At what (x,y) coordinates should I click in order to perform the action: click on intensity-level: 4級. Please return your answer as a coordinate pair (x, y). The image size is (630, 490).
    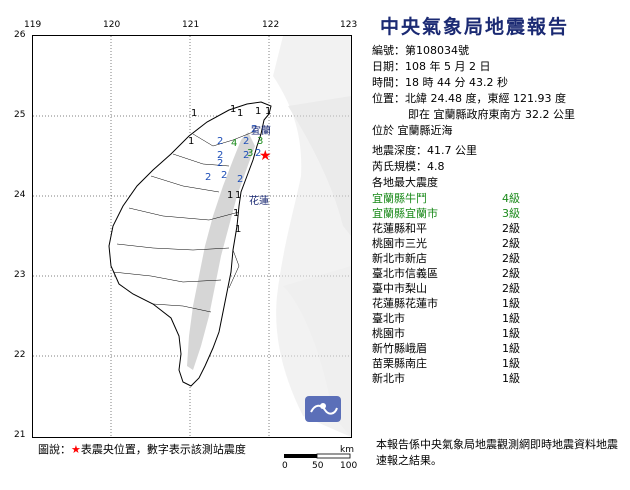
    Looking at the image, I should click on (511, 198).